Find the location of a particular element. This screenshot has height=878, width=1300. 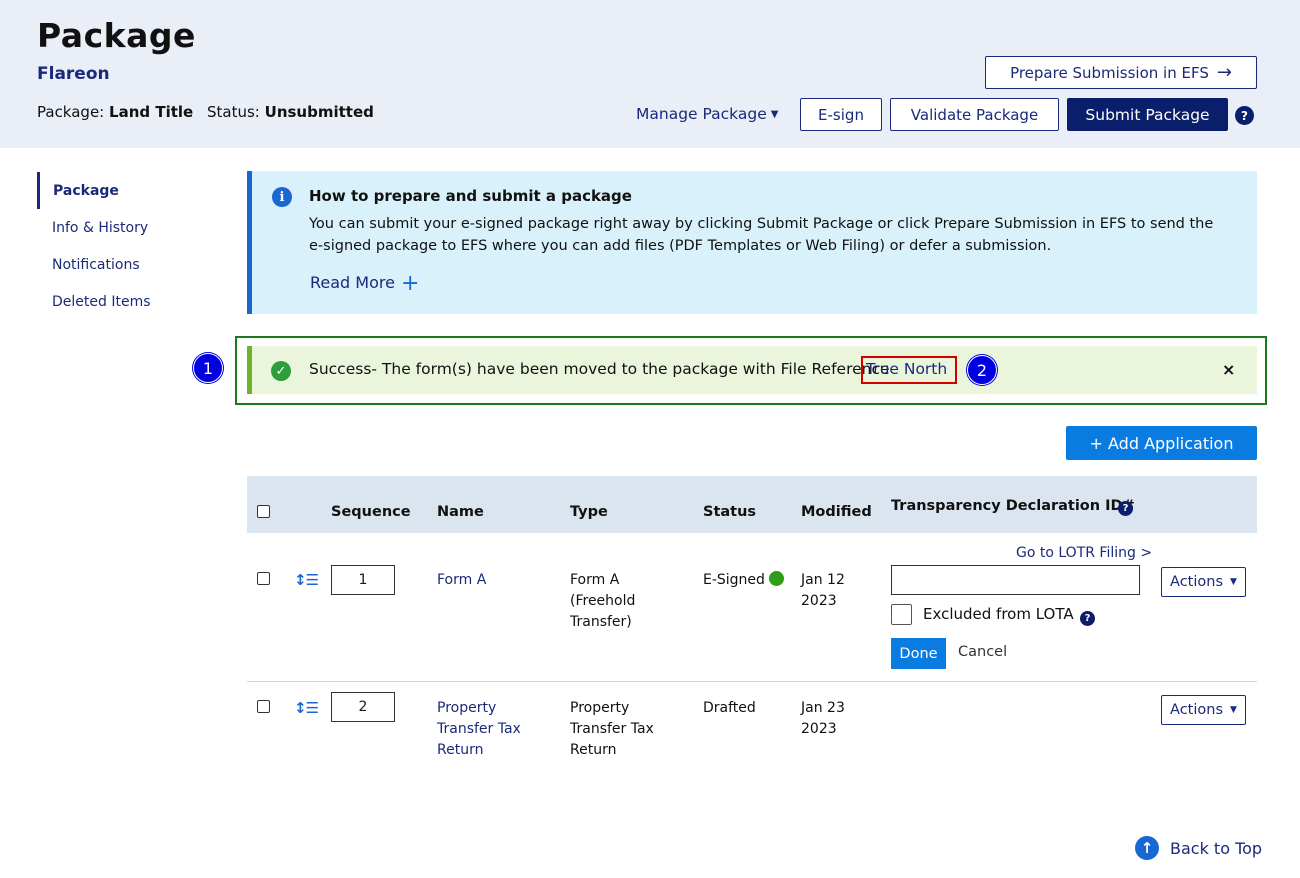

form-type-line: (Freehold is located at coordinates (603, 601).